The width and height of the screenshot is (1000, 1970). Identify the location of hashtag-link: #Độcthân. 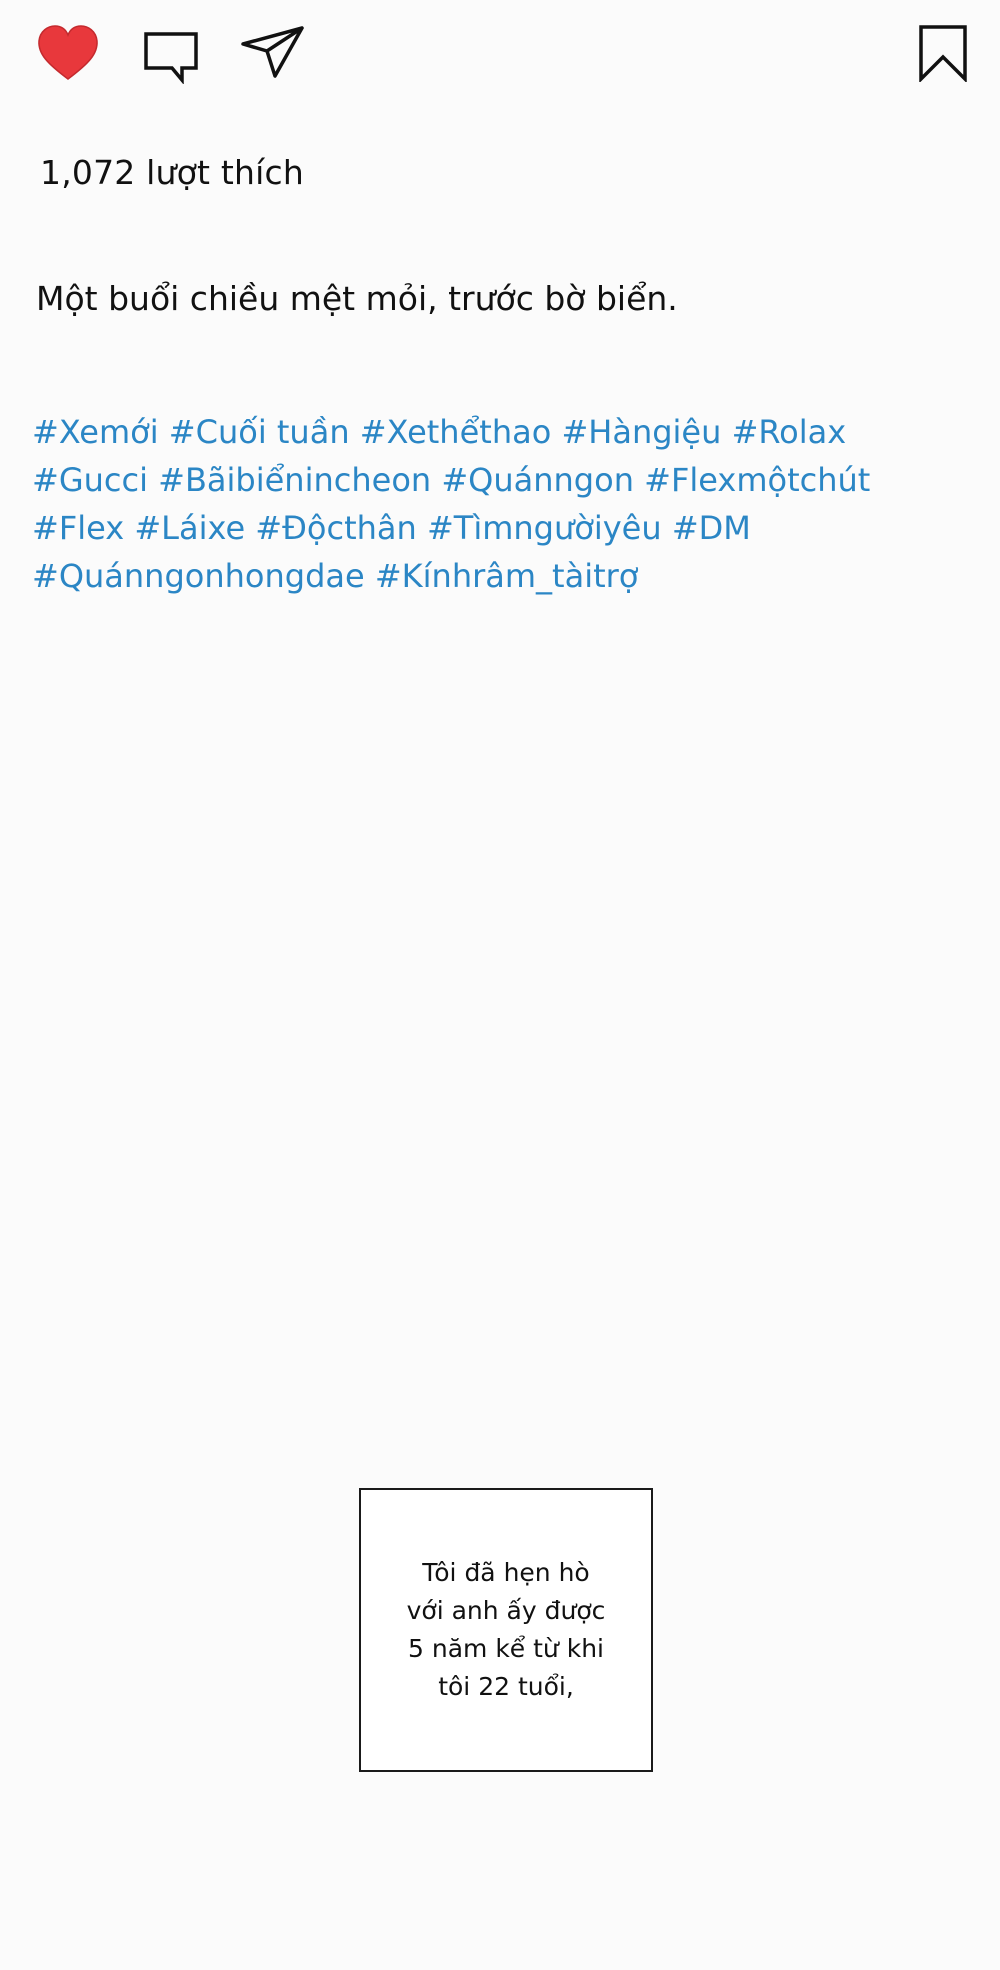
(336, 528).